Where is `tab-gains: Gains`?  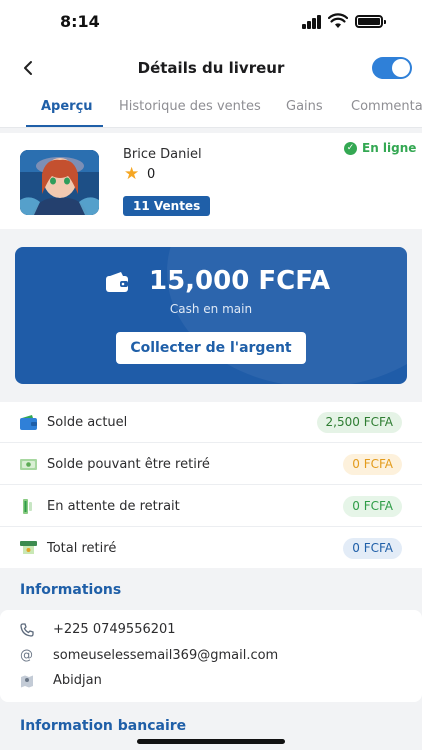 tab-gains: Gains is located at coordinates (304, 106).